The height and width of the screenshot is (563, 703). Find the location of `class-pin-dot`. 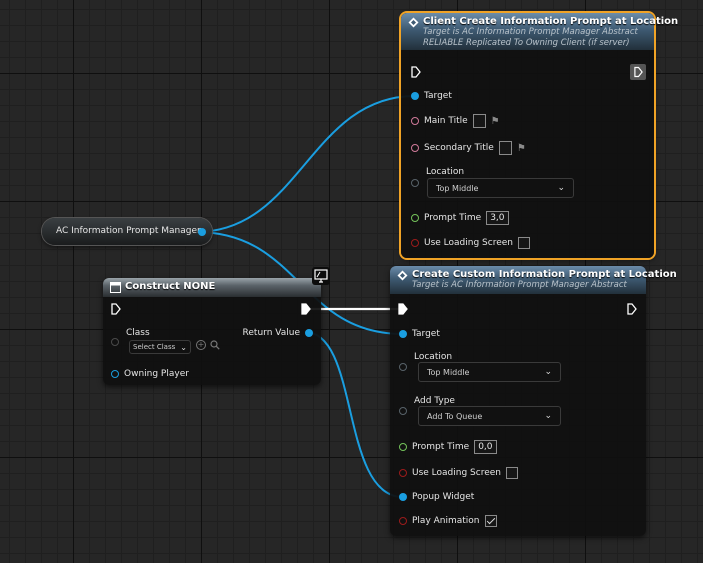

class-pin-dot is located at coordinates (115, 342).